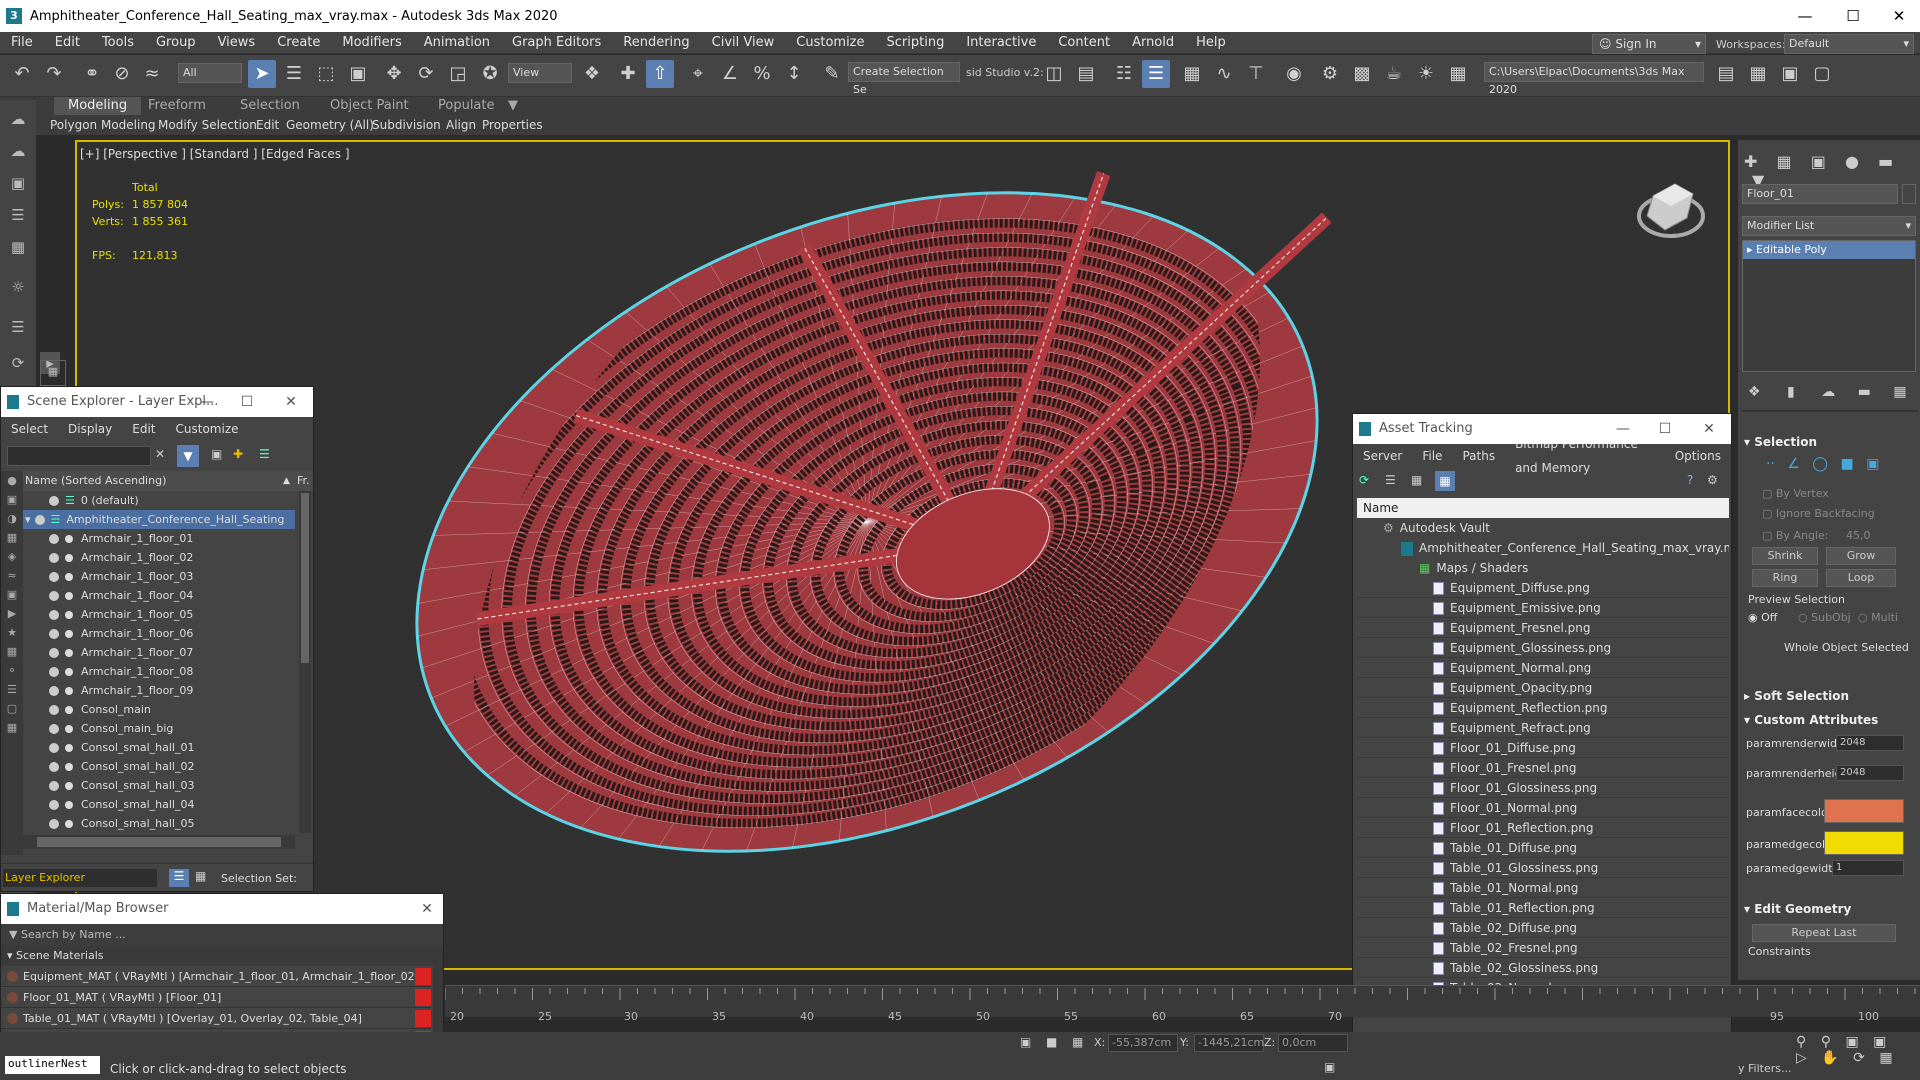 This screenshot has width=1920, height=1080. What do you see at coordinates (1690, 480) in the screenshot?
I see `help-icon: ?` at bounding box center [1690, 480].